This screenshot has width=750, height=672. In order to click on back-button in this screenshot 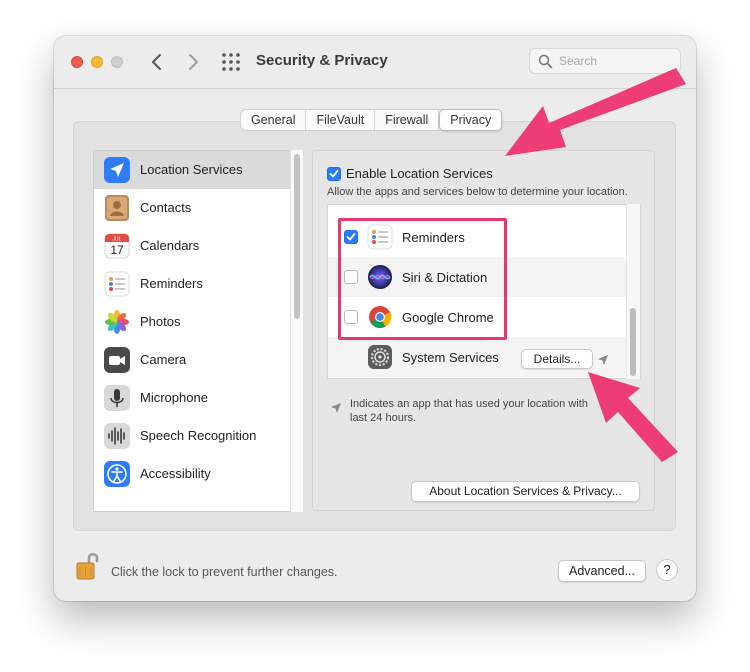, I will do `click(158, 62)`.